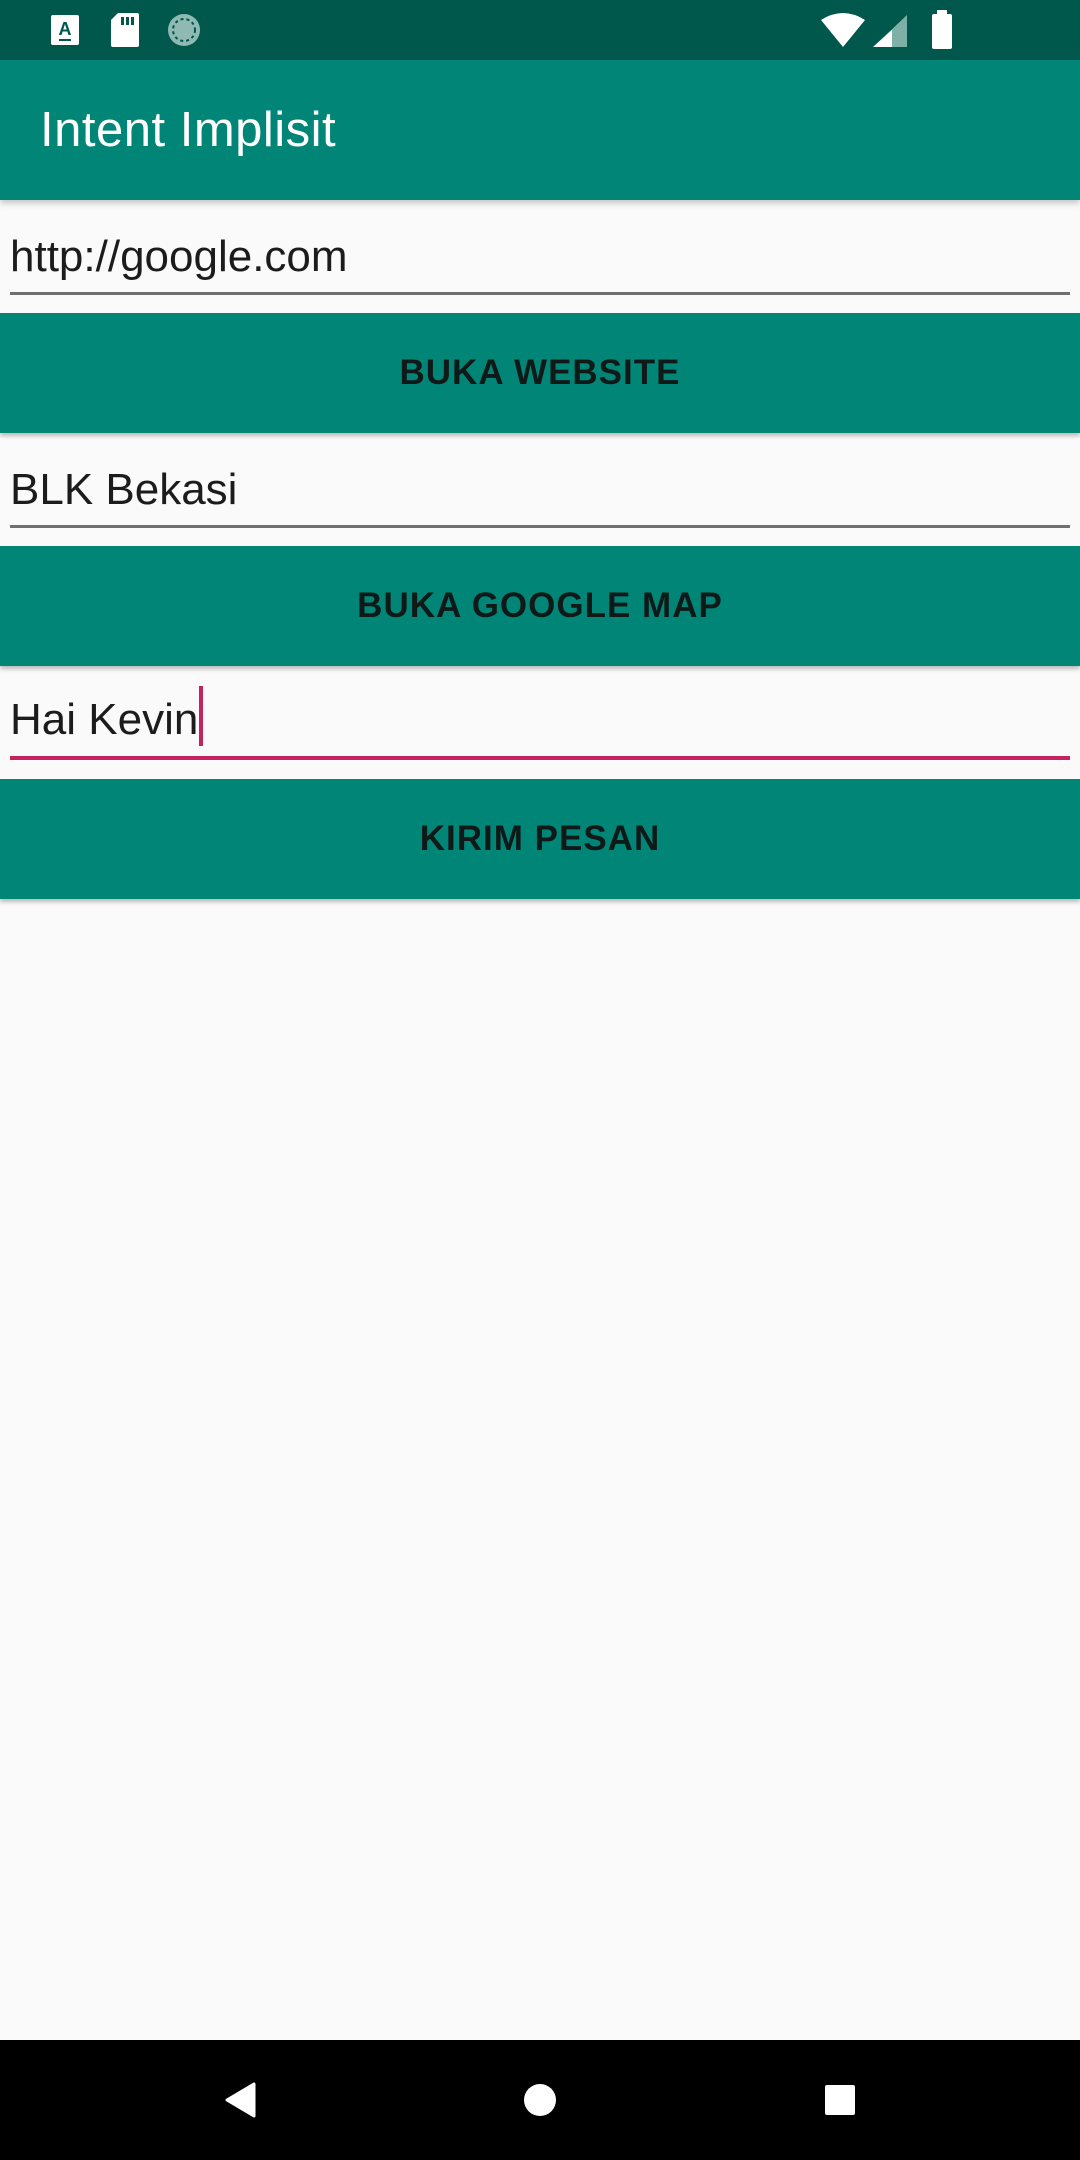 The height and width of the screenshot is (2160, 1080). Describe the element at coordinates (540, 30) in the screenshot. I see `status-bar: A` at that location.